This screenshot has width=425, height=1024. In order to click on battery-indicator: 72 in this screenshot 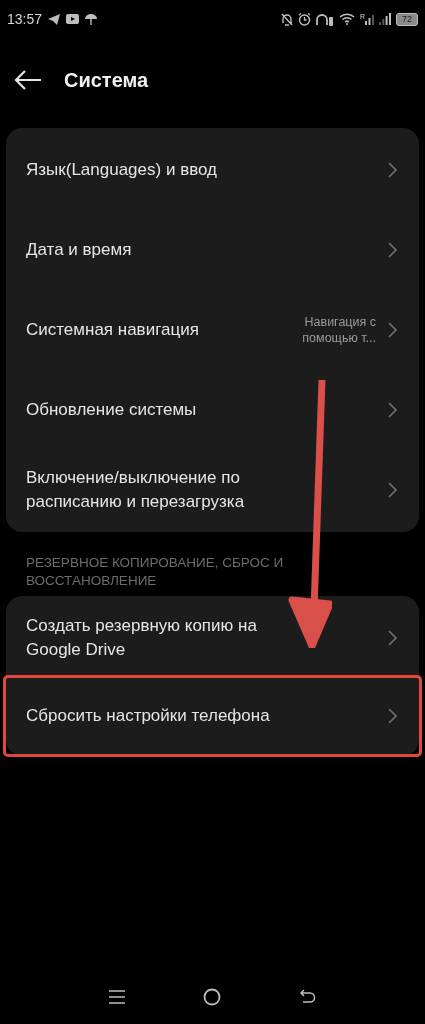, I will do `click(407, 19)`.